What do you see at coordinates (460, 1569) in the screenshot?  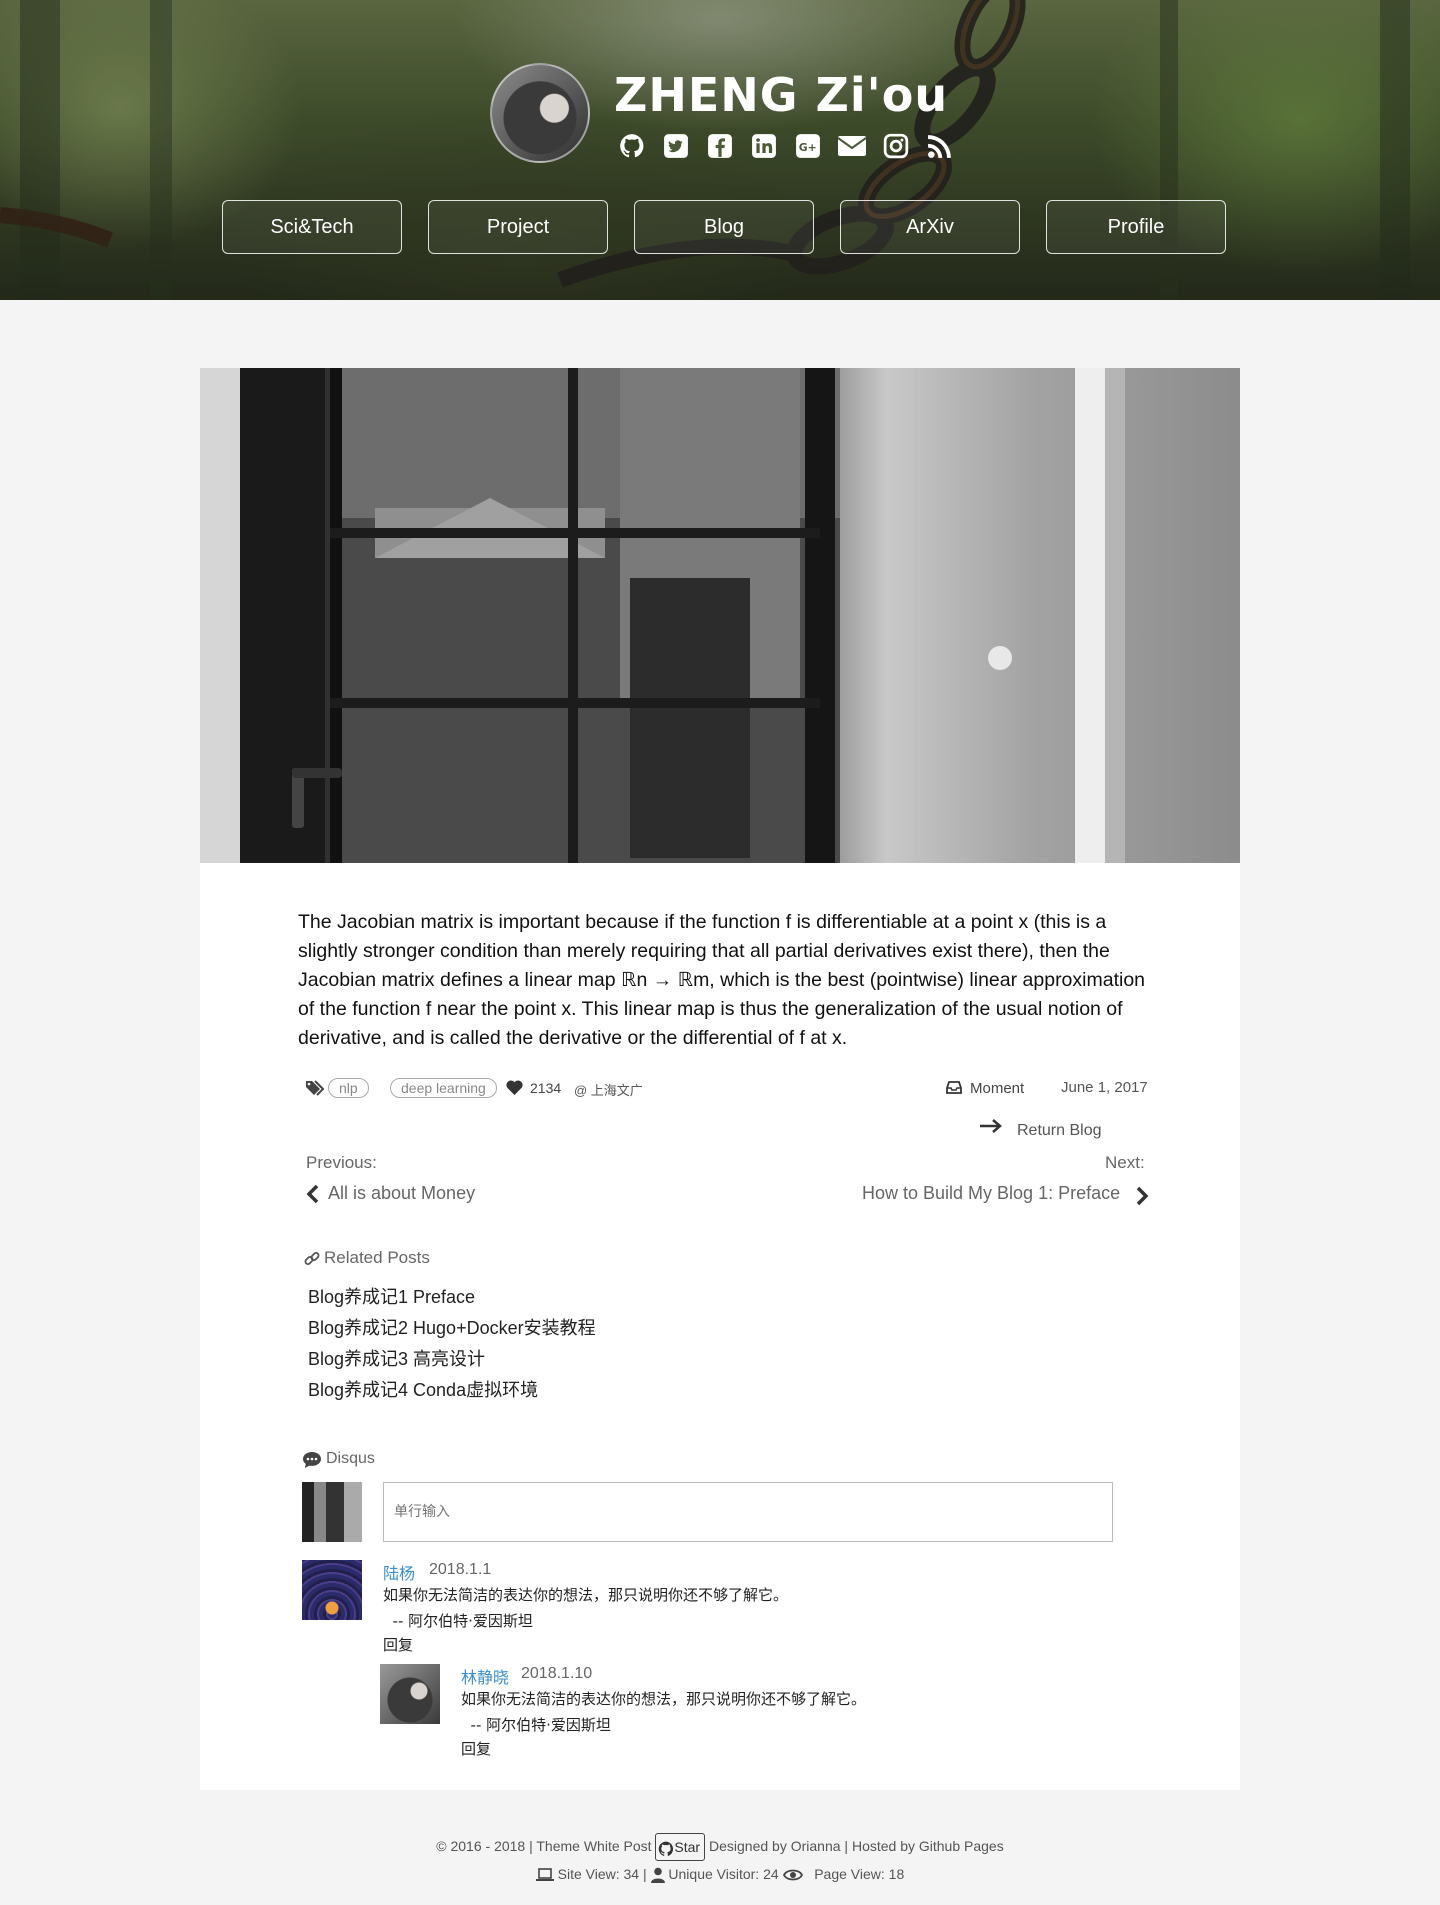 I see `comment-date: 2018.1.1` at bounding box center [460, 1569].